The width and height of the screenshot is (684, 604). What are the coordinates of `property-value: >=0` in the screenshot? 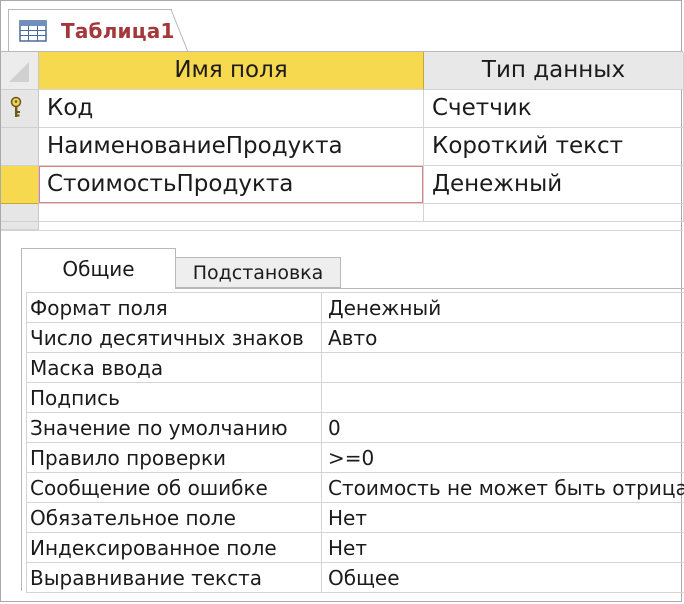 It's located at (503, 458).